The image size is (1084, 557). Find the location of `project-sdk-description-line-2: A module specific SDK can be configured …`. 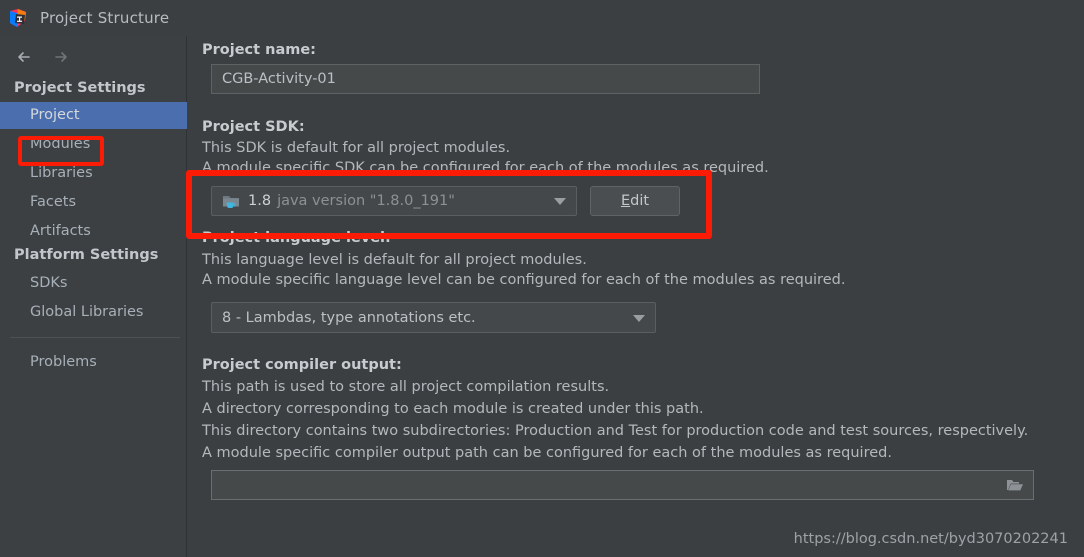

project-sdk-description-line-2: A module specific SDK can be configured … is located at coordinates (485, 168).